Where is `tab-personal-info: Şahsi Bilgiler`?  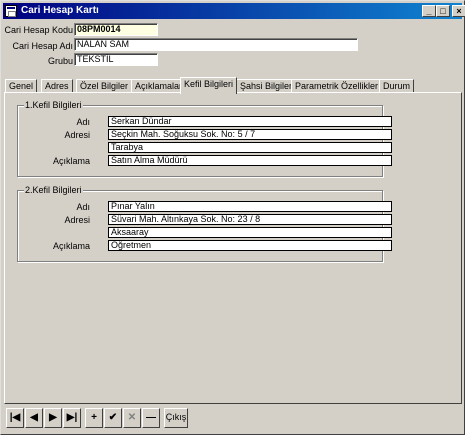
tab-personal-info: Şahsi Bilgiler is located at coordinates (266, 86).